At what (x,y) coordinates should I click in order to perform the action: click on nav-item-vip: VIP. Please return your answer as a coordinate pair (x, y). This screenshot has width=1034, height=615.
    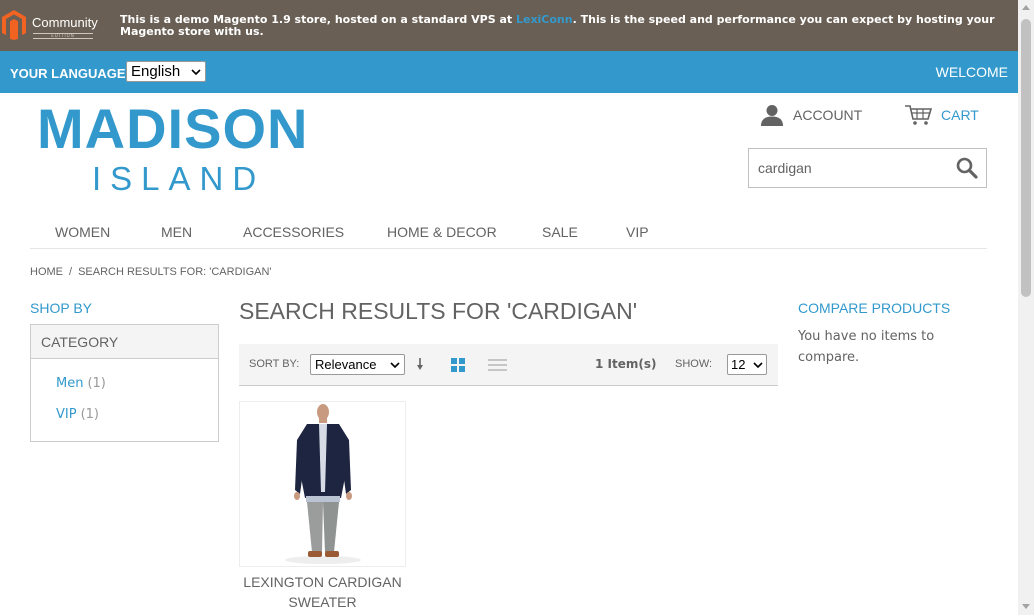
    Looking at the image, I should click on (637, 232).